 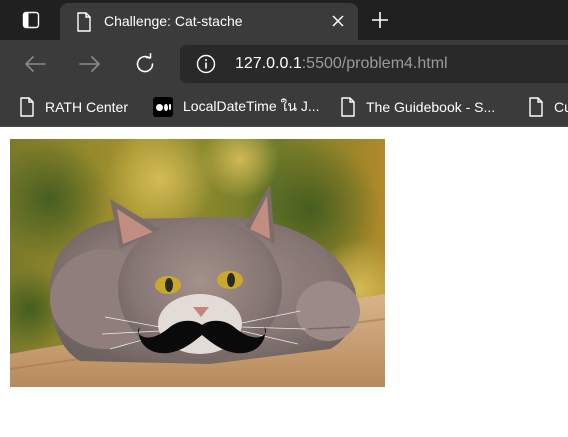 I want to click on reload-button, so click(x=145, y=64).